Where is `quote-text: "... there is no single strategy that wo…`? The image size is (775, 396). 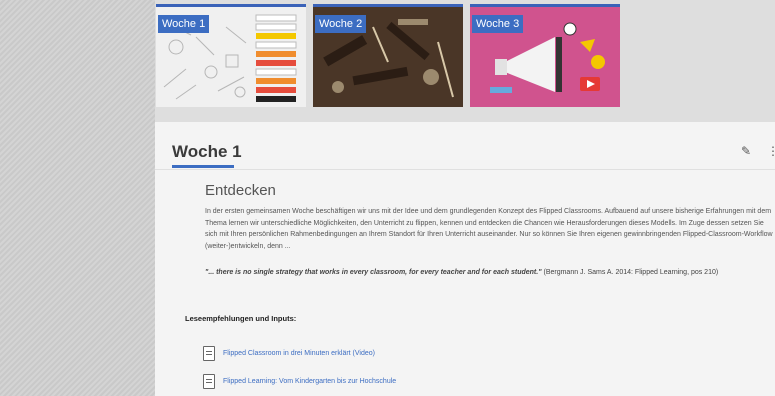 quote-text: "... there is no single strategy that wo… is located at coordinates (373, 272).